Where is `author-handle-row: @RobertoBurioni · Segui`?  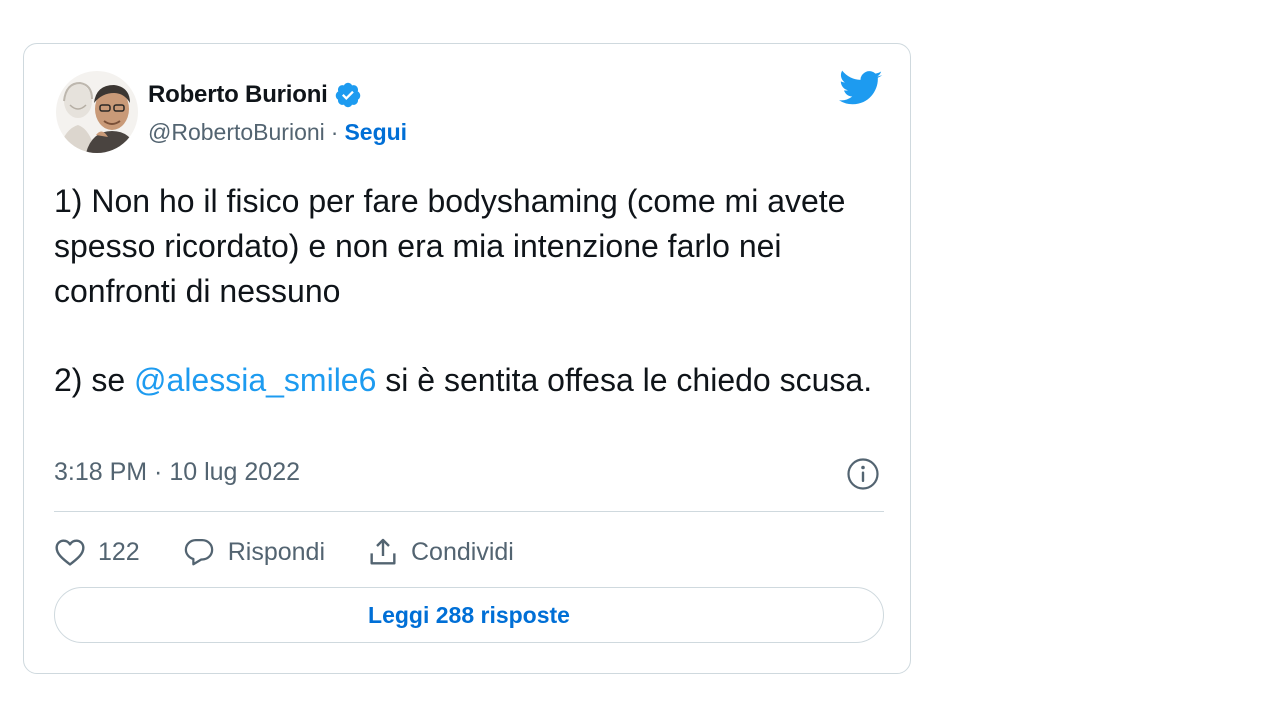
author-handle-row: @RobertoBurioni · Segui is located at coordinates (277, 132).